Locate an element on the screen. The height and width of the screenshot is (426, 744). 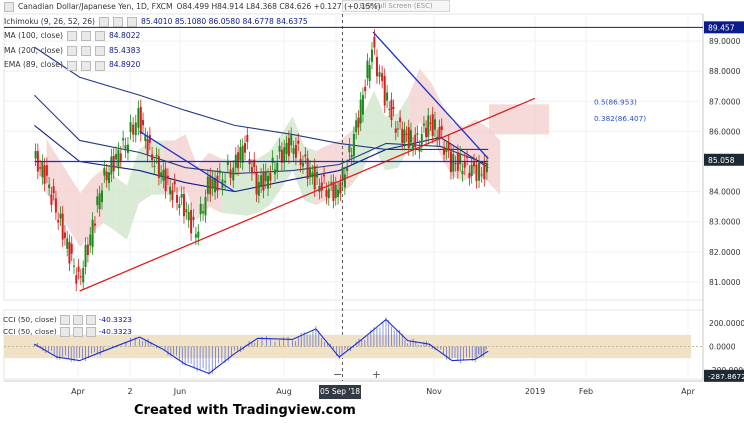
zoom-out-button: − is located at coordinates (337, 375).